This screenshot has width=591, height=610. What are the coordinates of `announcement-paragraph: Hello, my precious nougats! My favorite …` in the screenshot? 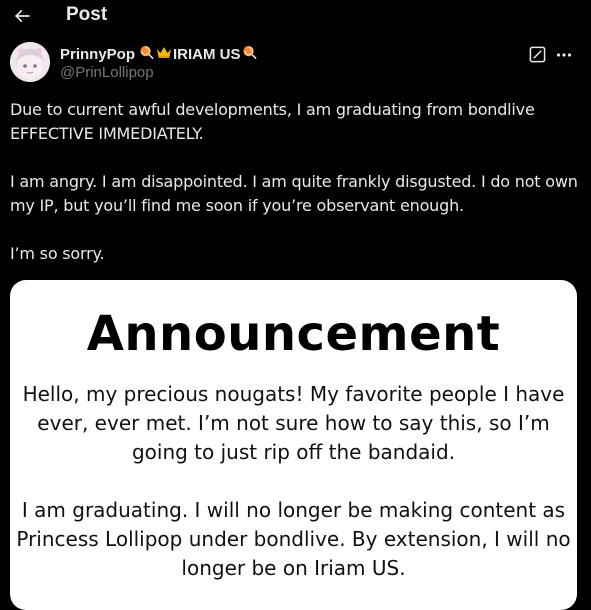 It's located at (293, 423).